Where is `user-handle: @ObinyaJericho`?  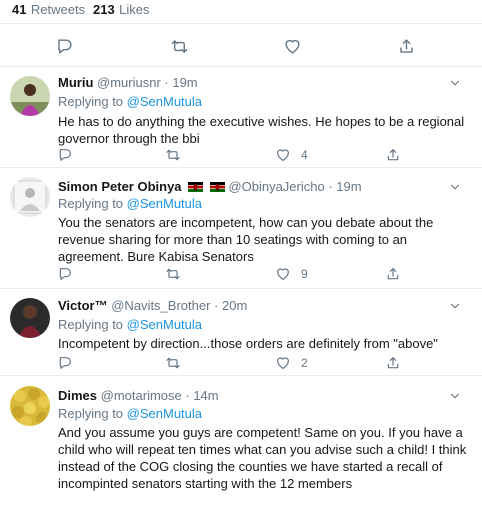
user-handle: @ObinyaJericho is located at coordinates (276, 186).